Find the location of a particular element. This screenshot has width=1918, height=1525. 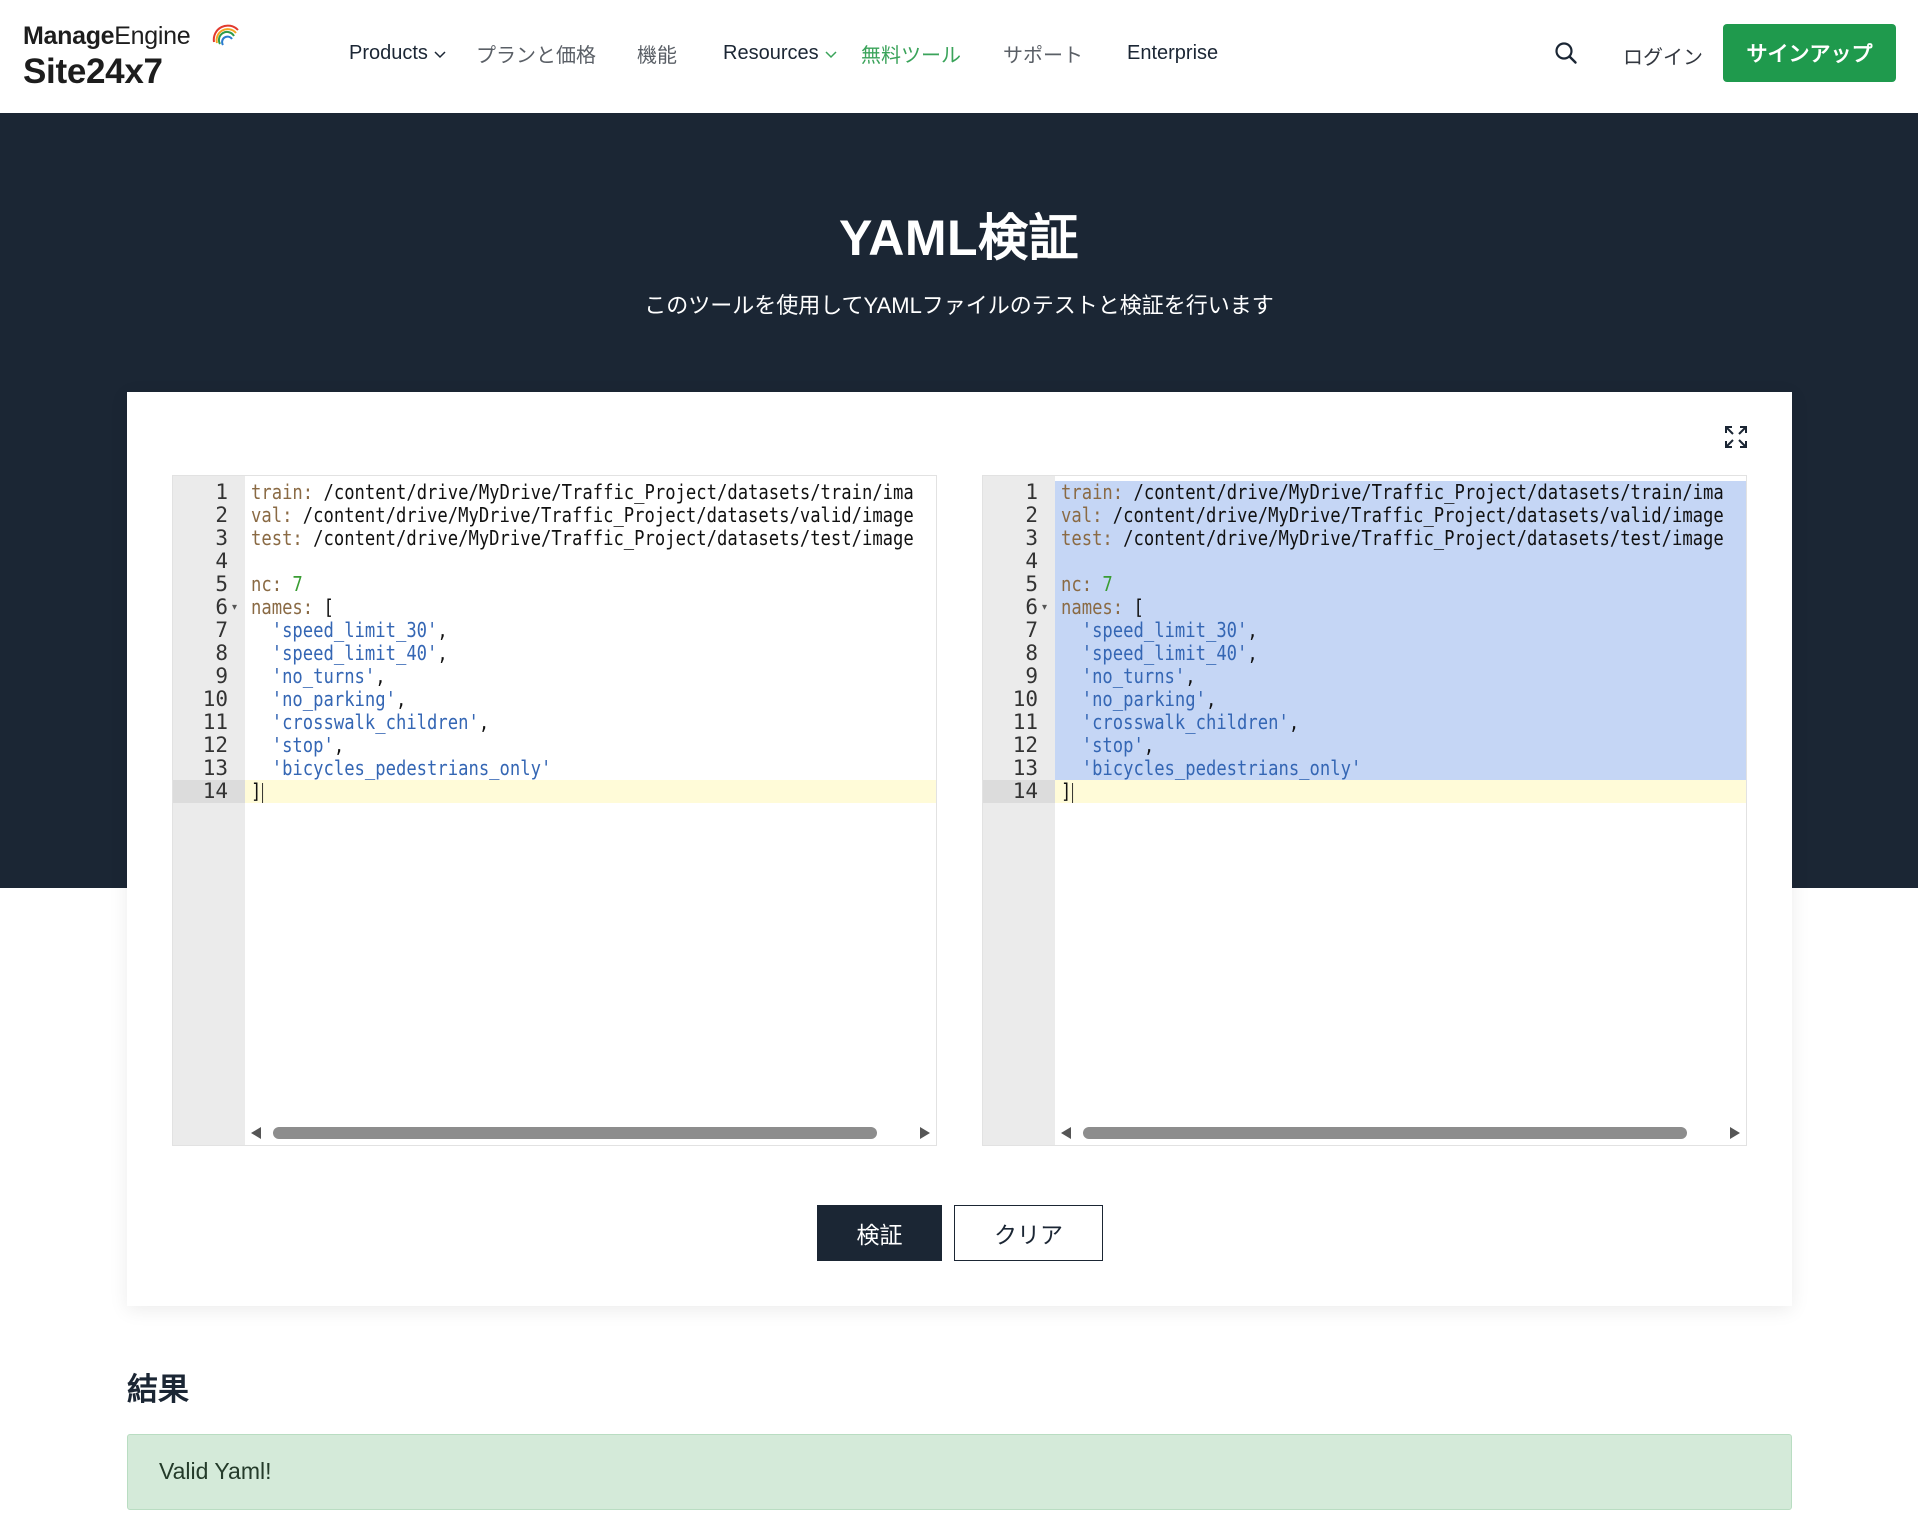

code-line: names: [ is located at coordinates (1102, 607).